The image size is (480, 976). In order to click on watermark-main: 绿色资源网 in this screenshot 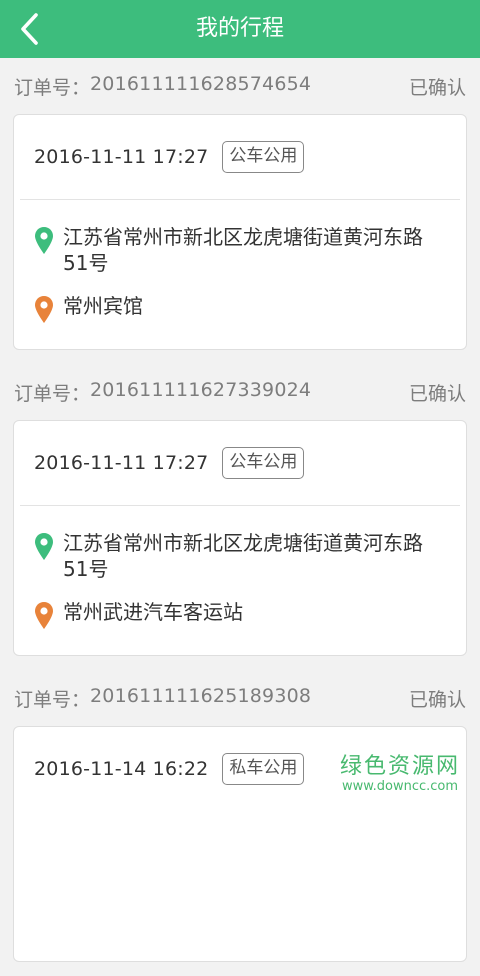, I will do `click(400, 767)`.